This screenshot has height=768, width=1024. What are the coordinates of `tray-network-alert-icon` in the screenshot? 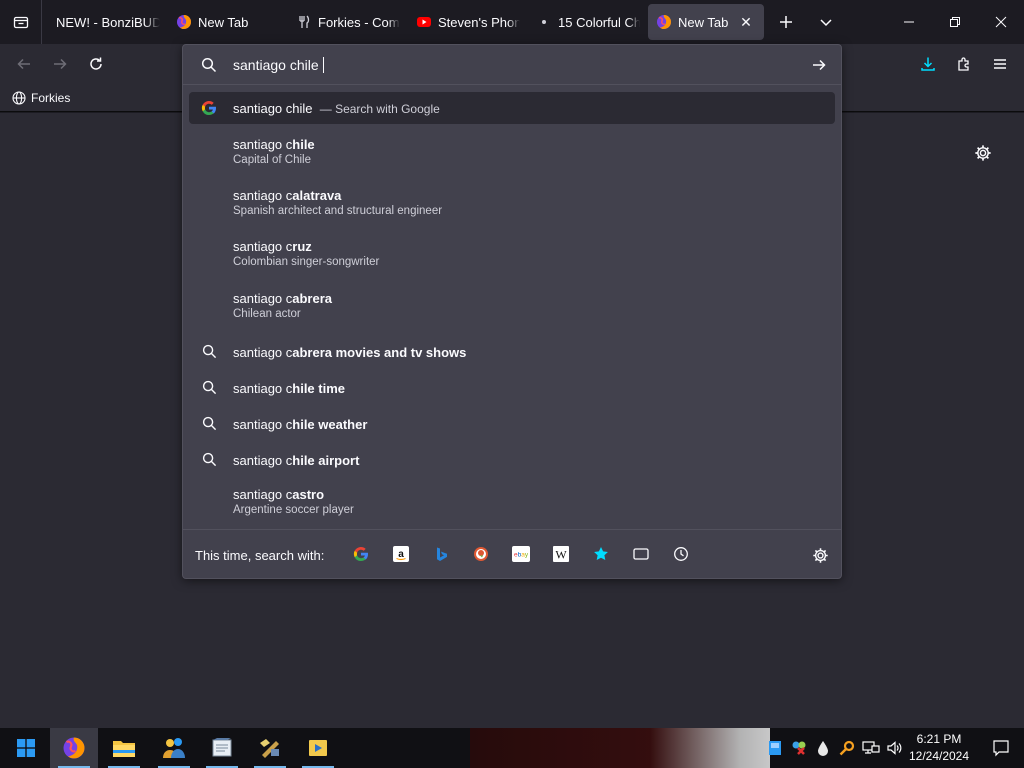 It's located at (799, 748).